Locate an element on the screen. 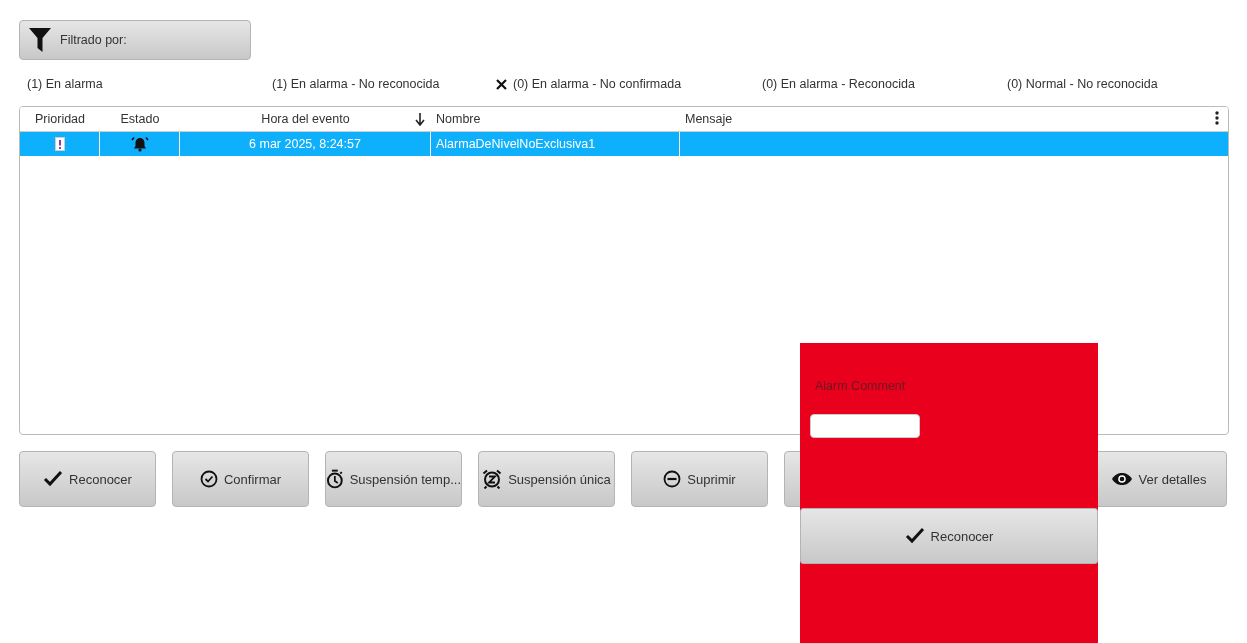 This screenshot has width=1247, height=643. close-icon is located at coordinates (501, 84).